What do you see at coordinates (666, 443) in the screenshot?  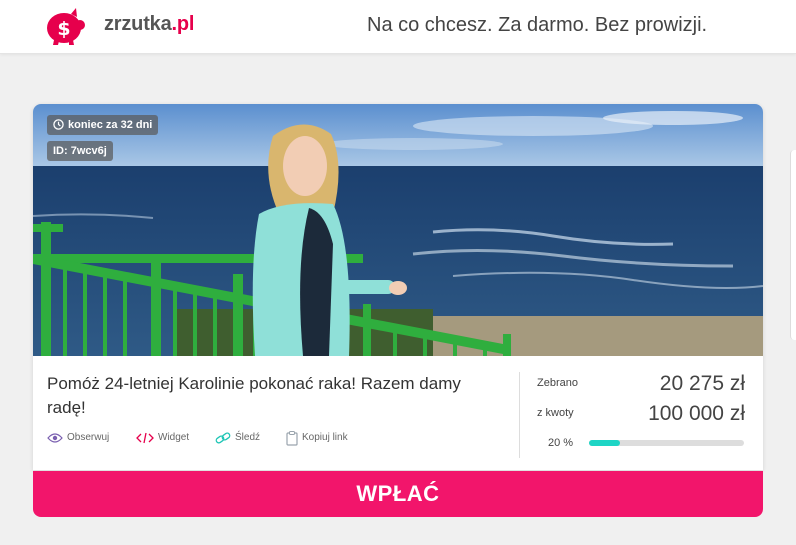 I see `progress-bar` at bounding box center [666, 443].